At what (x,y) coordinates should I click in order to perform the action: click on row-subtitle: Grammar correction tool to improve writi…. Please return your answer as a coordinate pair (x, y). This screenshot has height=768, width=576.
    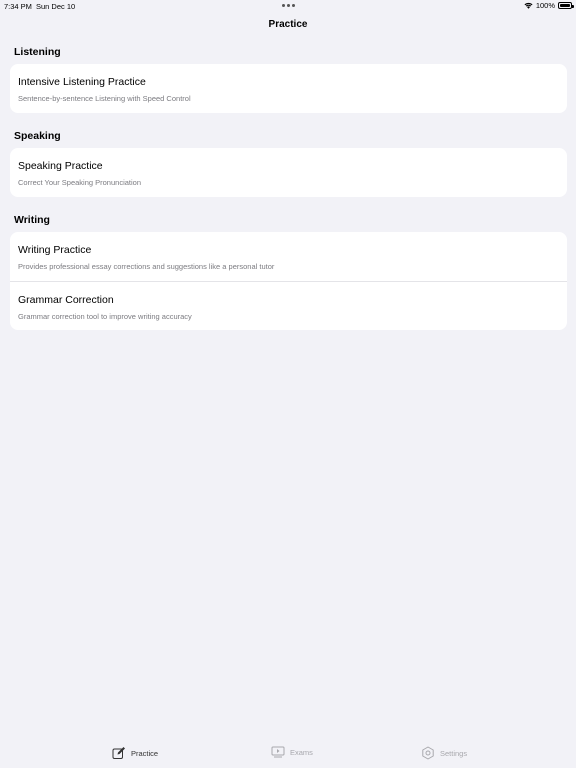
    Looking at the image, I should click on (105, 316).